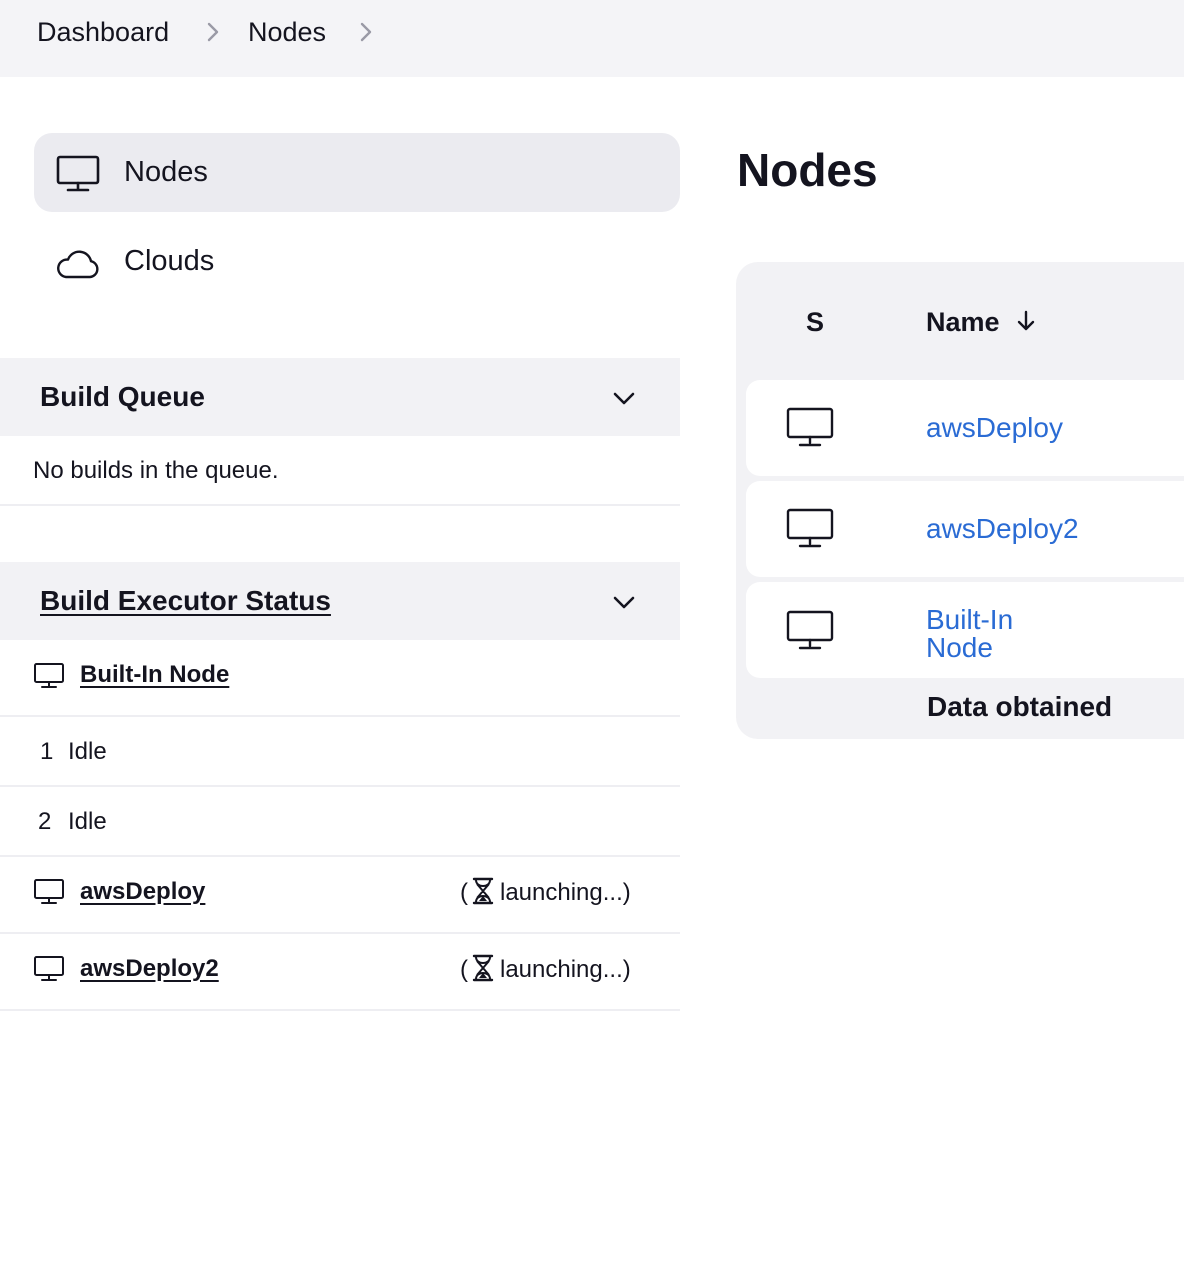 The height and width of the screenshot is (1276, 1184). Describe the element at coordinates (1026, 321) in the screenshot. I see `sort-down-arrow-icon` at that location.